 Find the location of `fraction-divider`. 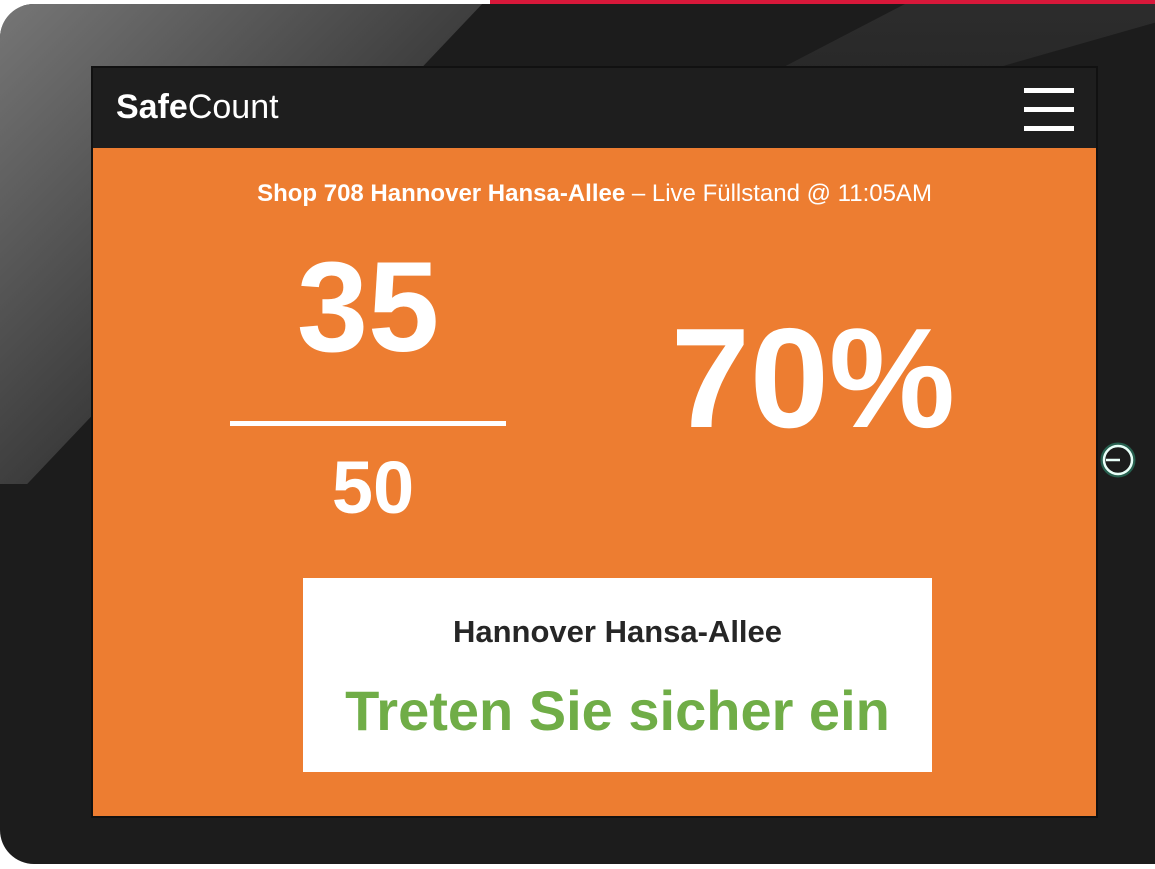

fraction-divider is located at coordinates (368, 423).